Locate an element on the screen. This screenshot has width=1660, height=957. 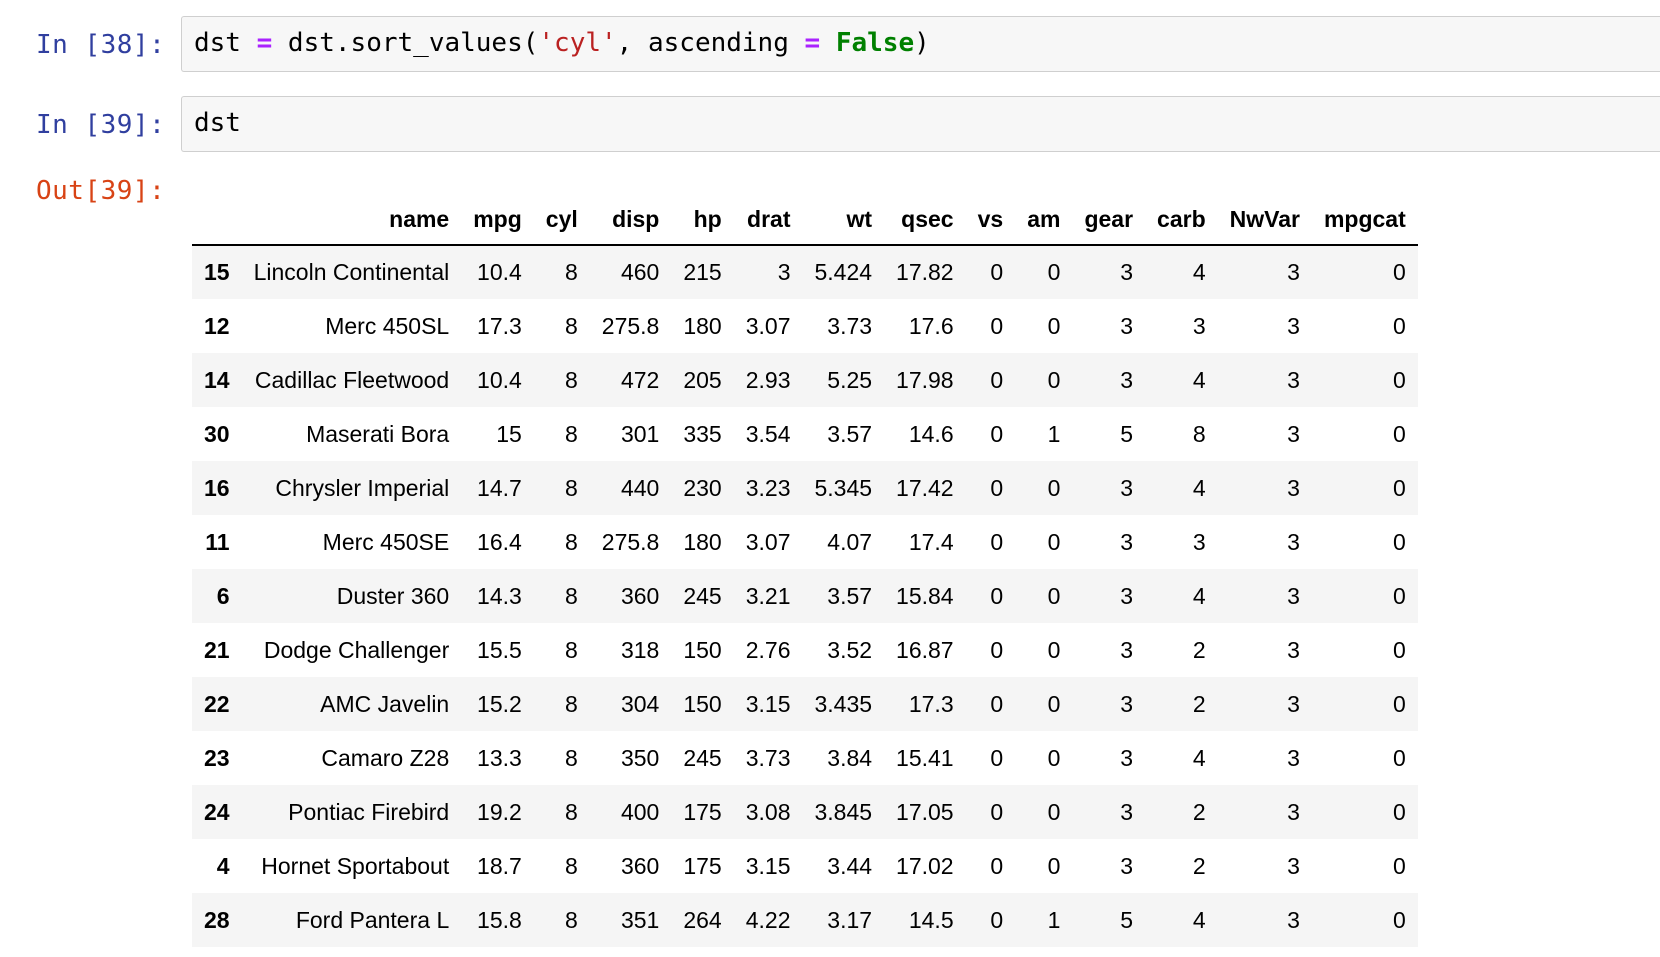
table-cell: 16.87 is located at coordinates (925, 649).